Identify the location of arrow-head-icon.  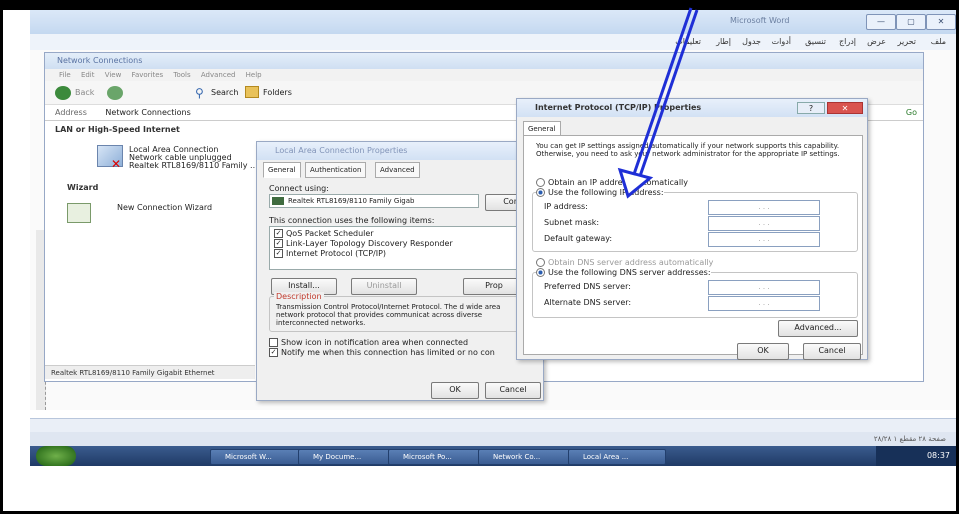
(635, 183).